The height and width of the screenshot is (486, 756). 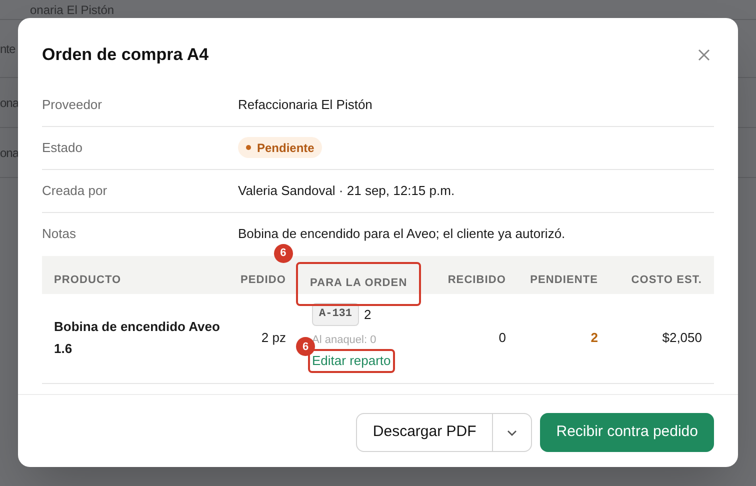 What do you see at coordinates (502, 338) in the screenshot?
I see `table-cell-text: 0` at bounding box center [502, 338].